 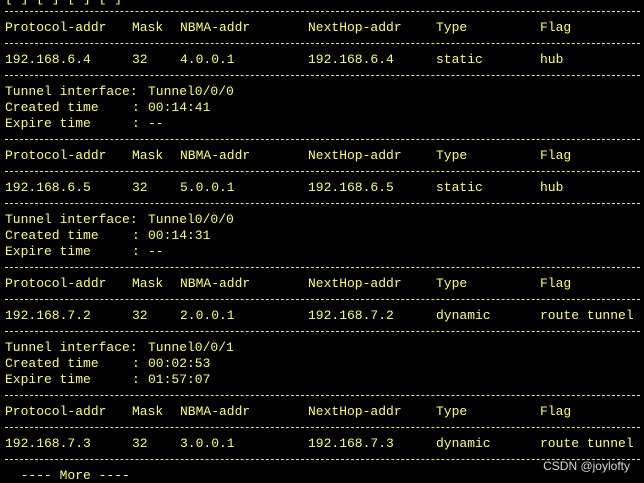 What do you see at coordinates (108, 363) in the screenshot?
I see `created-time-line: Created time : 00:02:53` at bounding box center [108, 363].